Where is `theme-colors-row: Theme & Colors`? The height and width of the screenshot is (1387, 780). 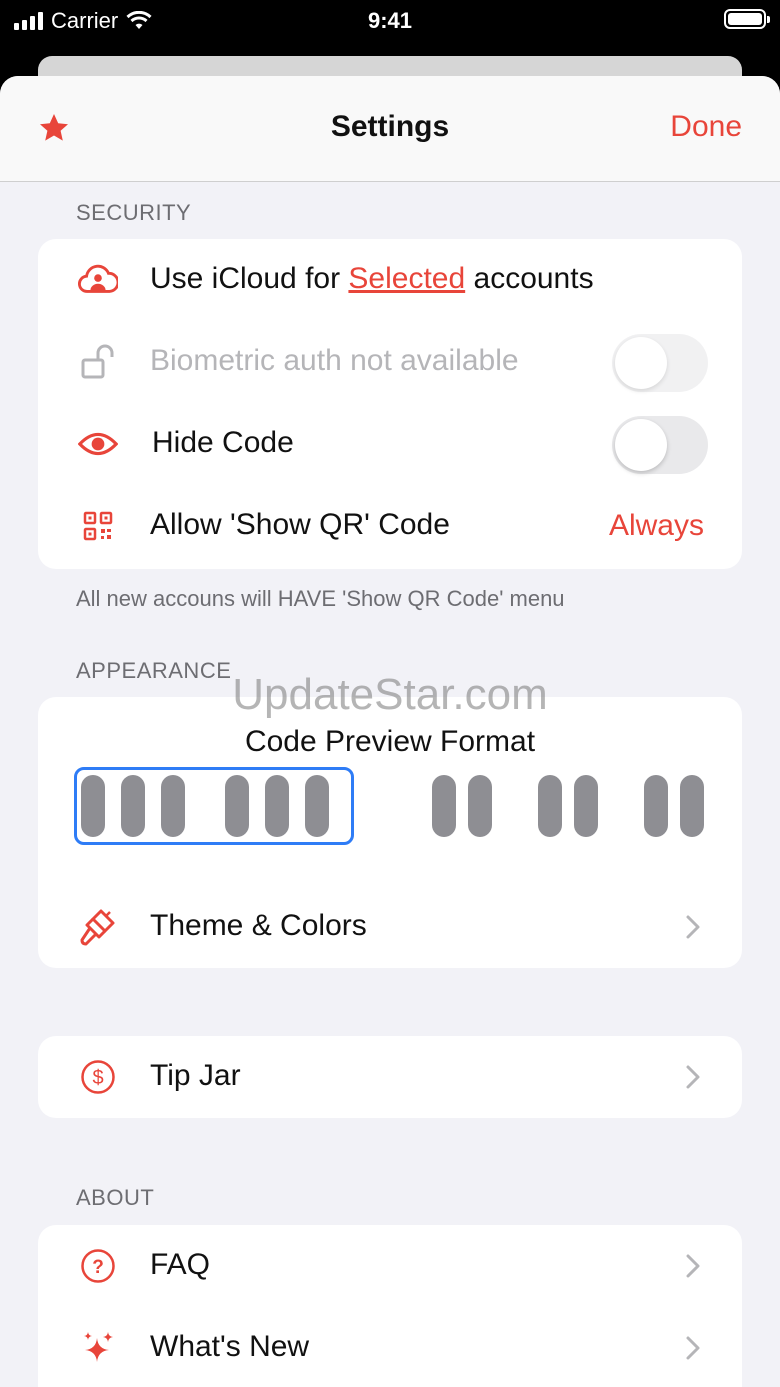 theme-colors-row: Theme & Colors is located at coordinates (390, 927).